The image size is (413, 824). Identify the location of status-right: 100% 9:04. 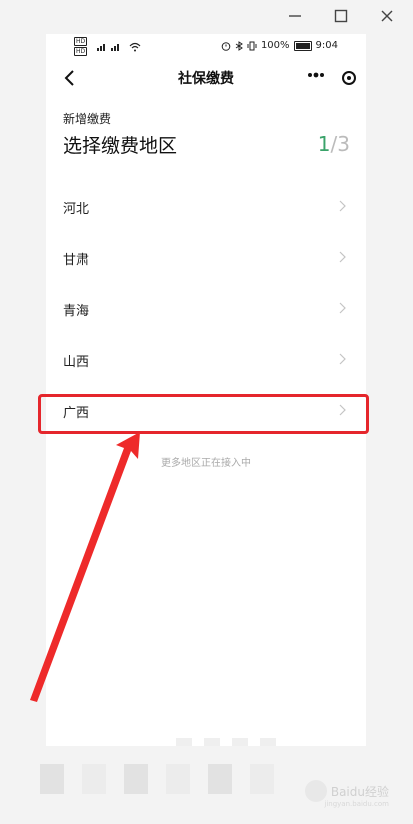
(279, 45).